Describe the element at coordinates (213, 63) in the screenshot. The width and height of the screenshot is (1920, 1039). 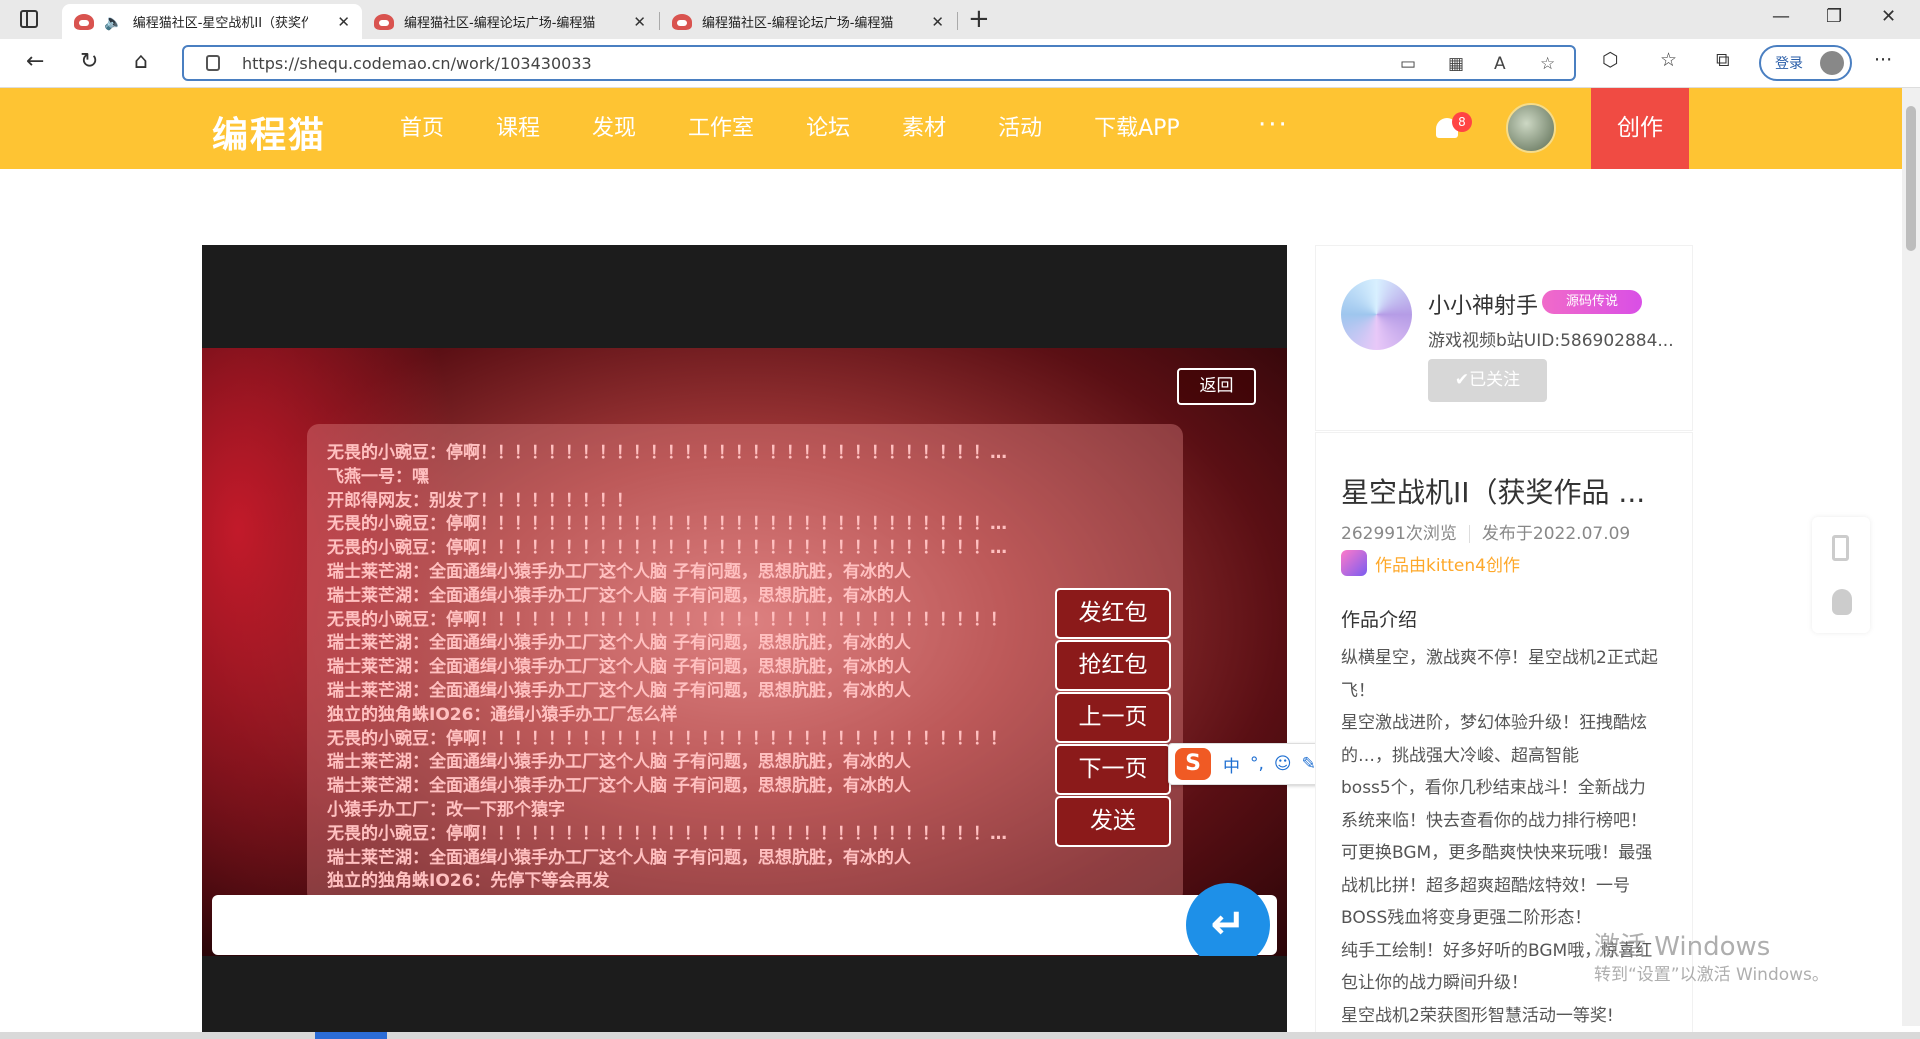
I see `lock-icon` at that location.